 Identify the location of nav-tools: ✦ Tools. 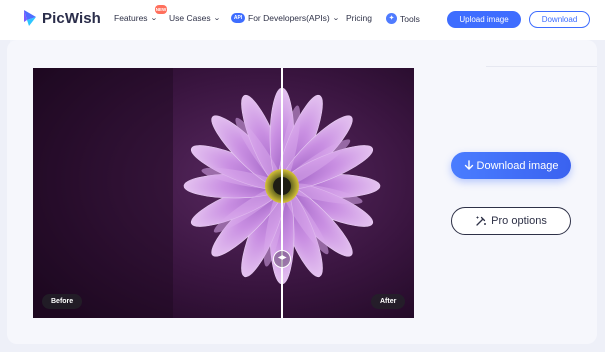
(403, 18).